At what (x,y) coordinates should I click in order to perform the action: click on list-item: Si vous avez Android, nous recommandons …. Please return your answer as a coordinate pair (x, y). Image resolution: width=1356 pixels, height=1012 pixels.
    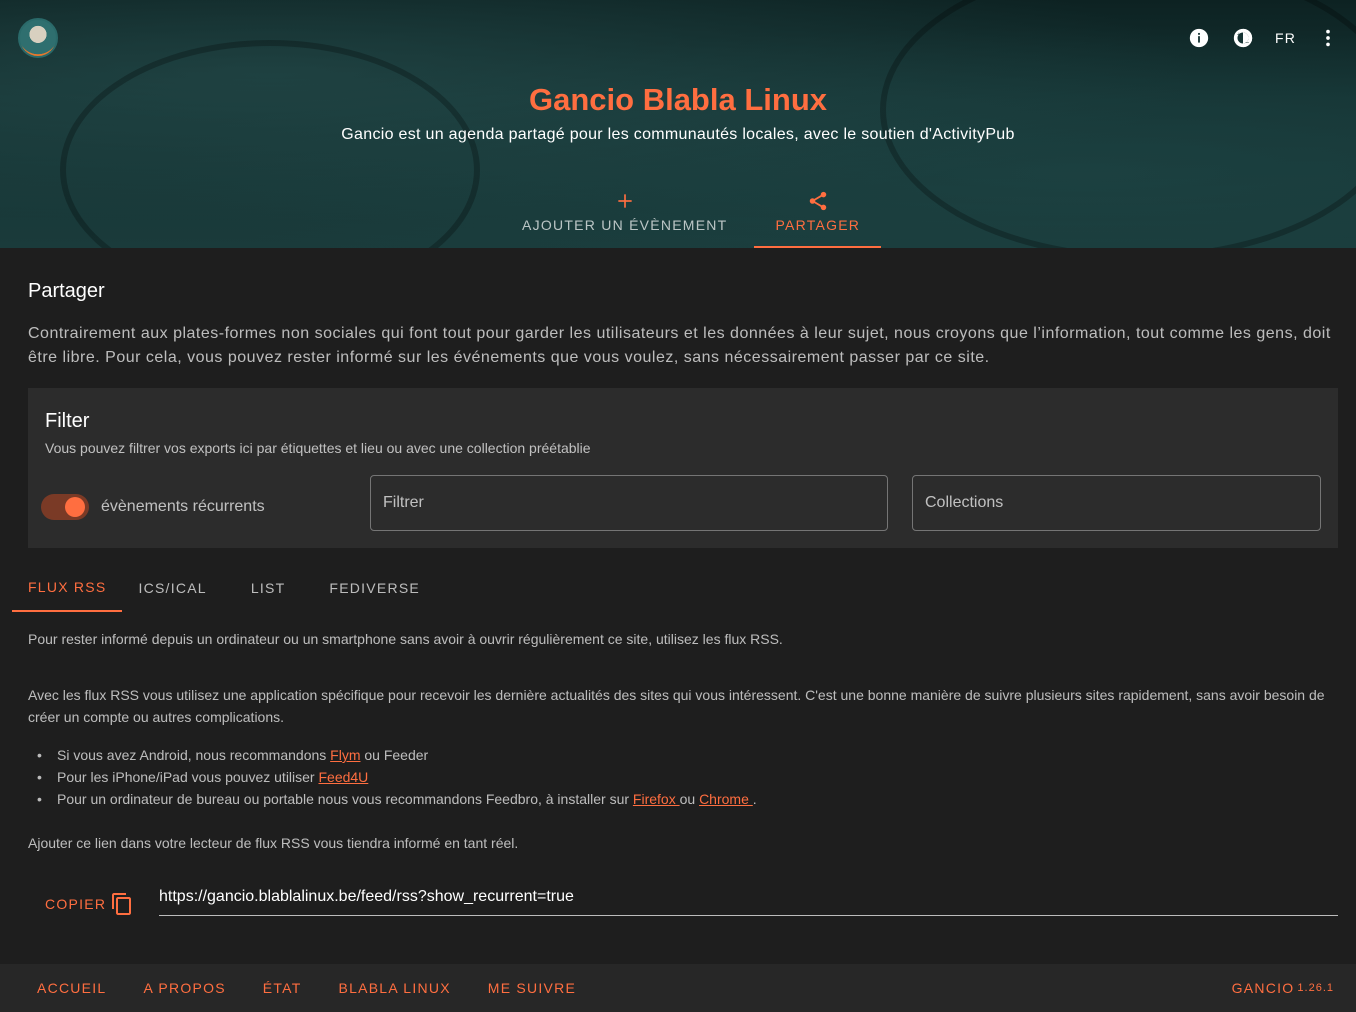
    Looking at the image, I should click on (683, 755).